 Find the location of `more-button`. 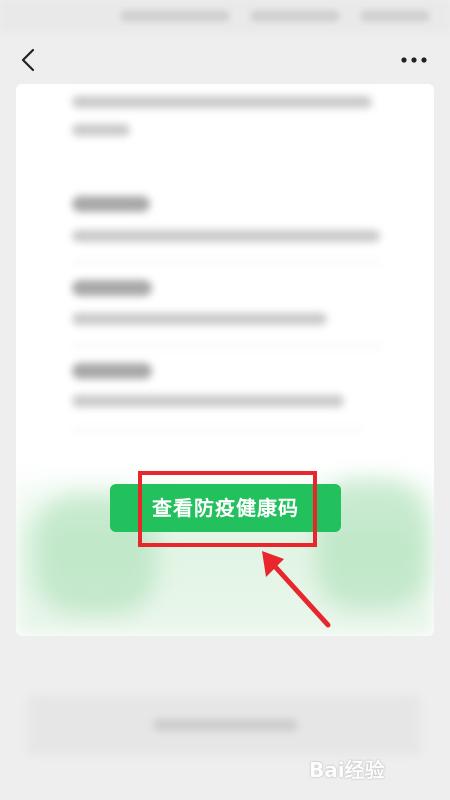

more-button is located at coordinates (414, 60).